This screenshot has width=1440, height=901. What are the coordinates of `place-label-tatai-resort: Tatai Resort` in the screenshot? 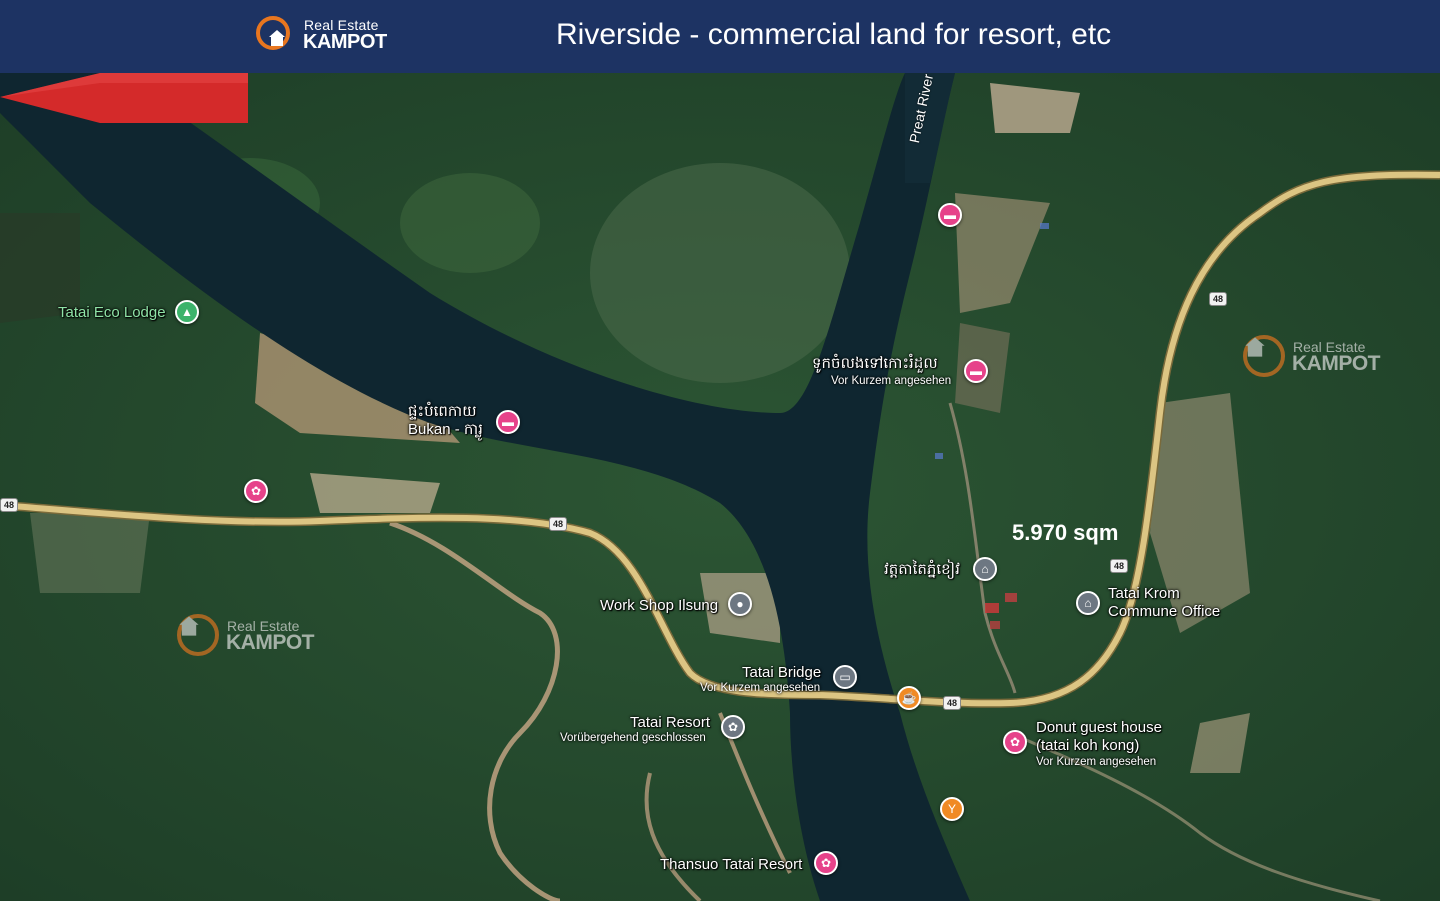 It's located at (670, 722).